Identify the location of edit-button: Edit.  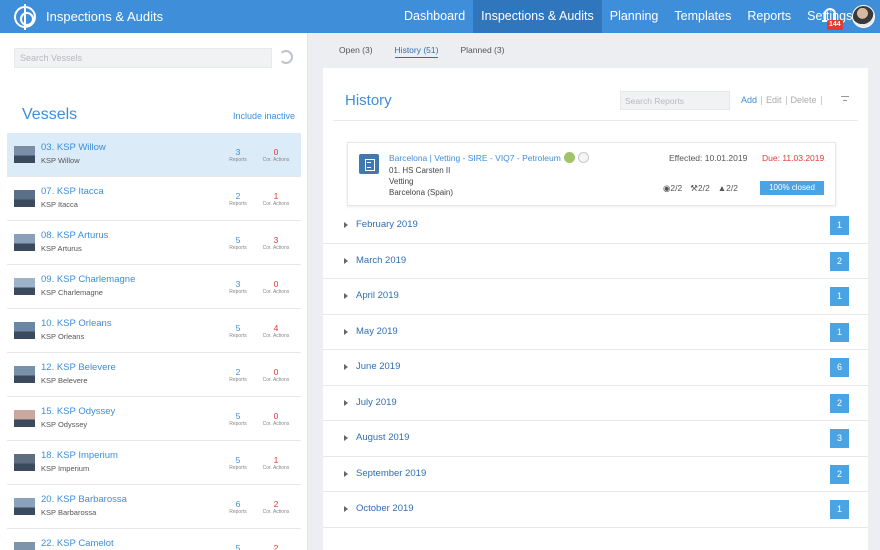
(774, 100).